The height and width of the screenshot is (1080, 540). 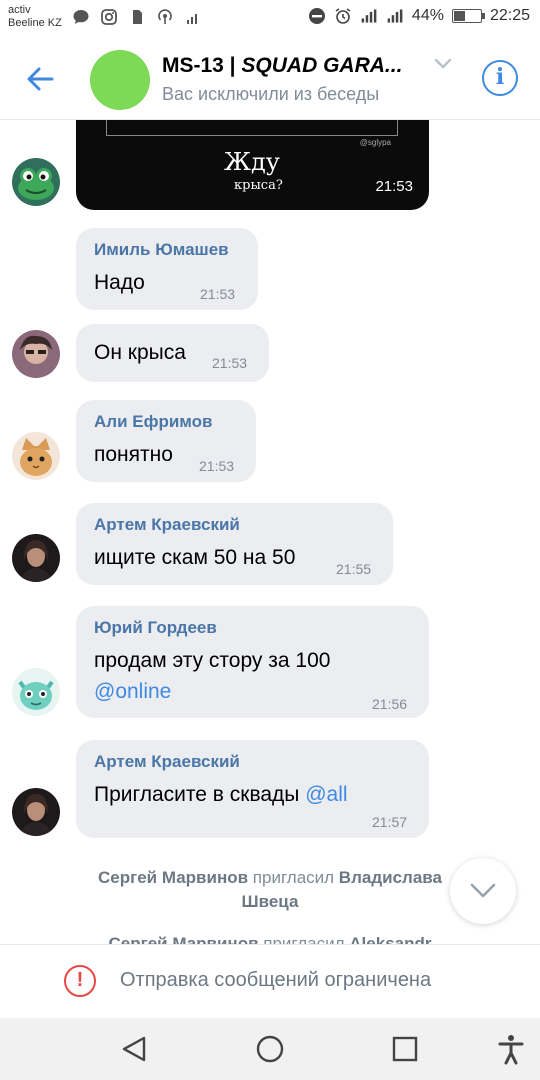 I want to click on circle-home-icon, so click(x=270, y=1049).